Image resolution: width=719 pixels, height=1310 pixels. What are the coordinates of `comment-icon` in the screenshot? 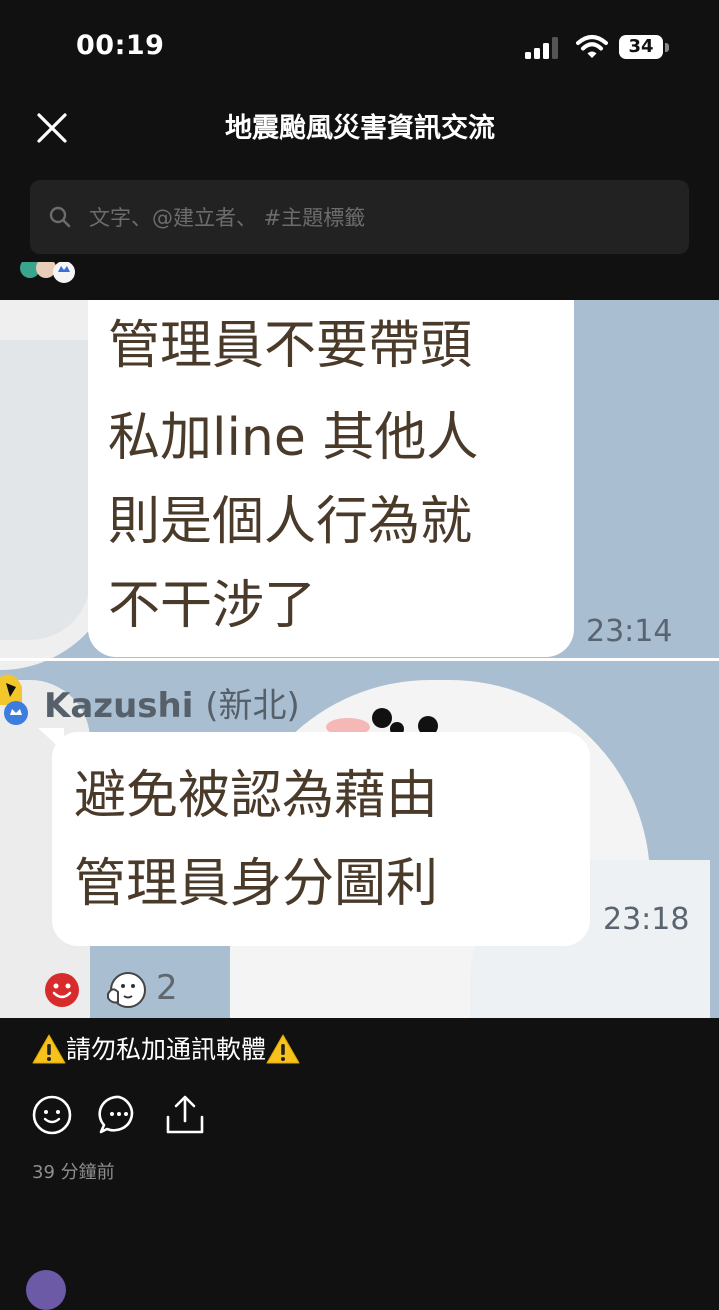 It's located at (119, 1115).